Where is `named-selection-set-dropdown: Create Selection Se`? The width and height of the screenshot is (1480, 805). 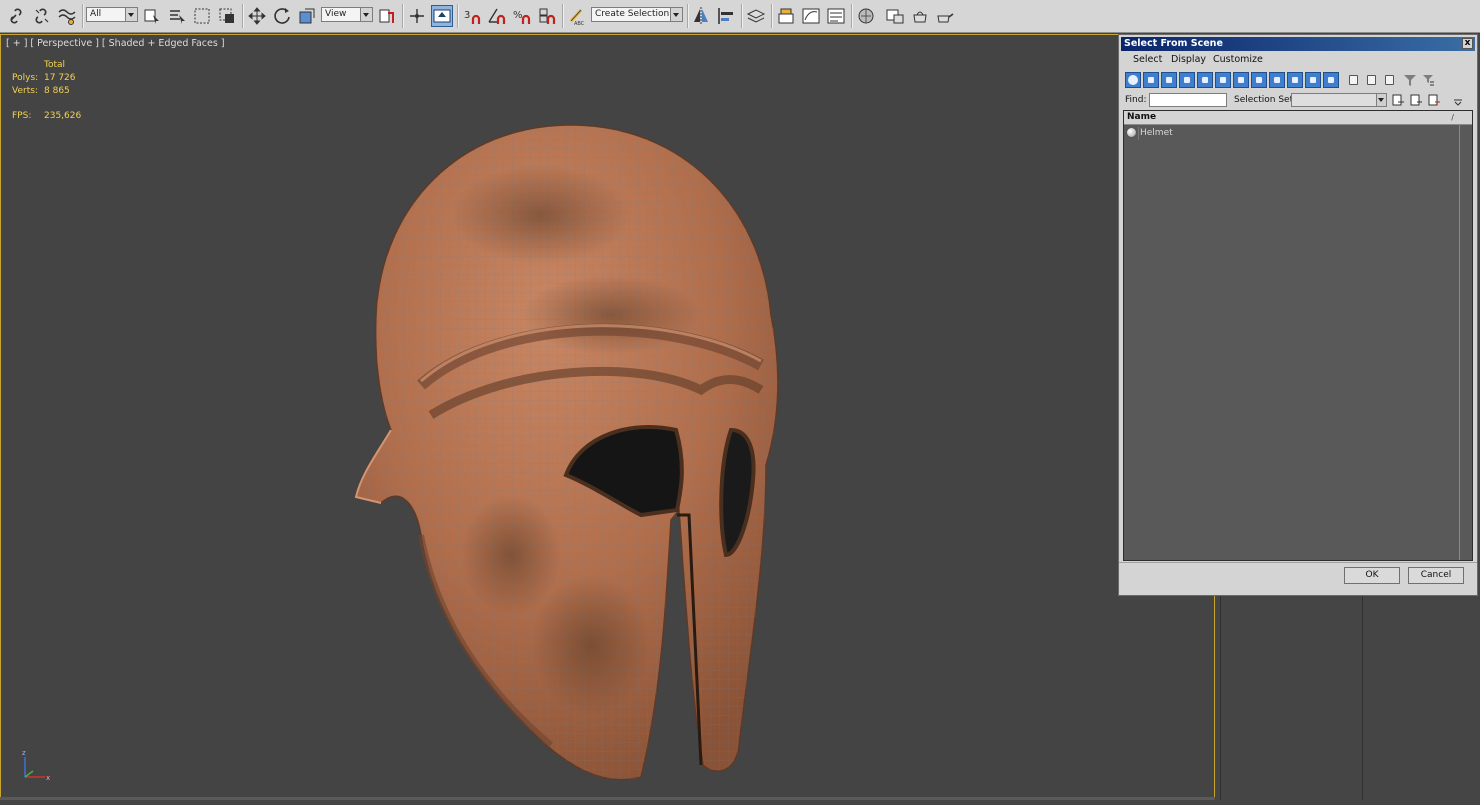
named-selection-set-dropdown: Create Selection Se is located at coordinates (637, 14).